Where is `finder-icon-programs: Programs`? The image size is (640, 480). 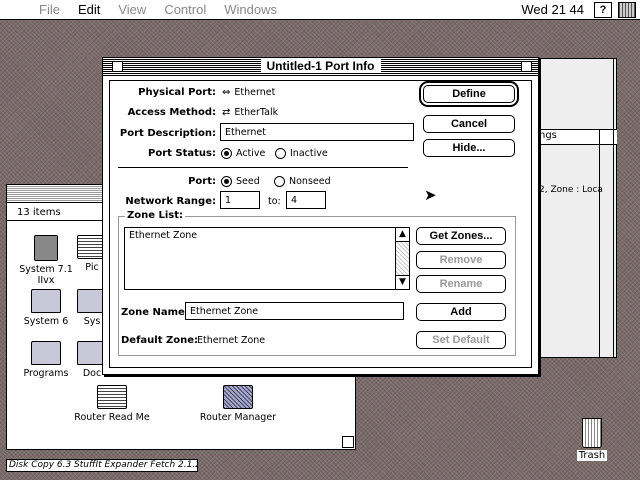
finder-icon-programs: Programs is located at coordinates (46, 360).